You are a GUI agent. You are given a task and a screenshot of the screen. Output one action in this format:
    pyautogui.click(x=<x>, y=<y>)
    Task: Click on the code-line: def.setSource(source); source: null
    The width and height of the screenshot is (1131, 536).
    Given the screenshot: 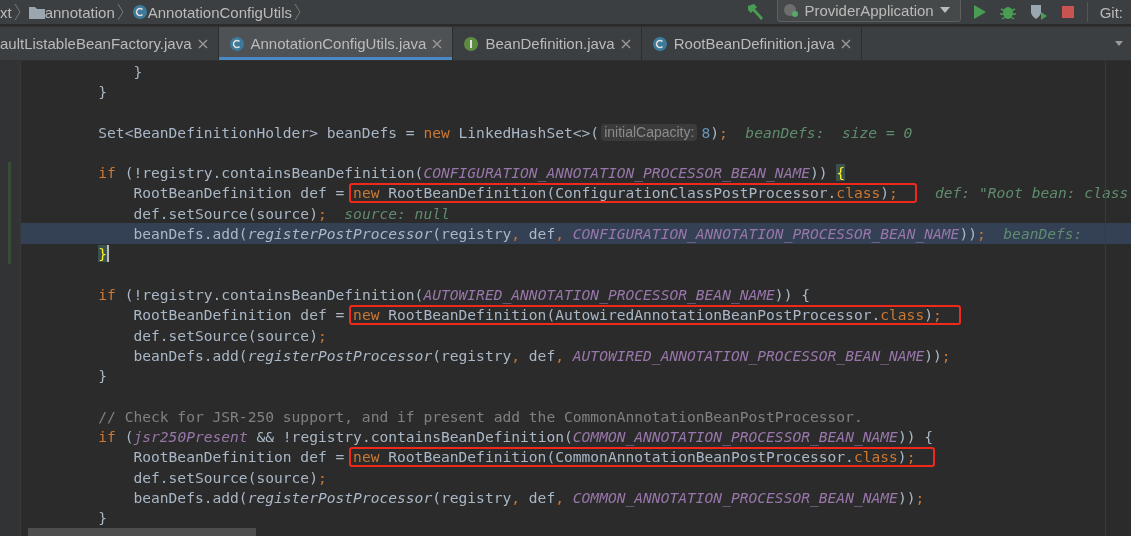 What is the action you would take?
    pyautogui.click(x=291, y=213)
    